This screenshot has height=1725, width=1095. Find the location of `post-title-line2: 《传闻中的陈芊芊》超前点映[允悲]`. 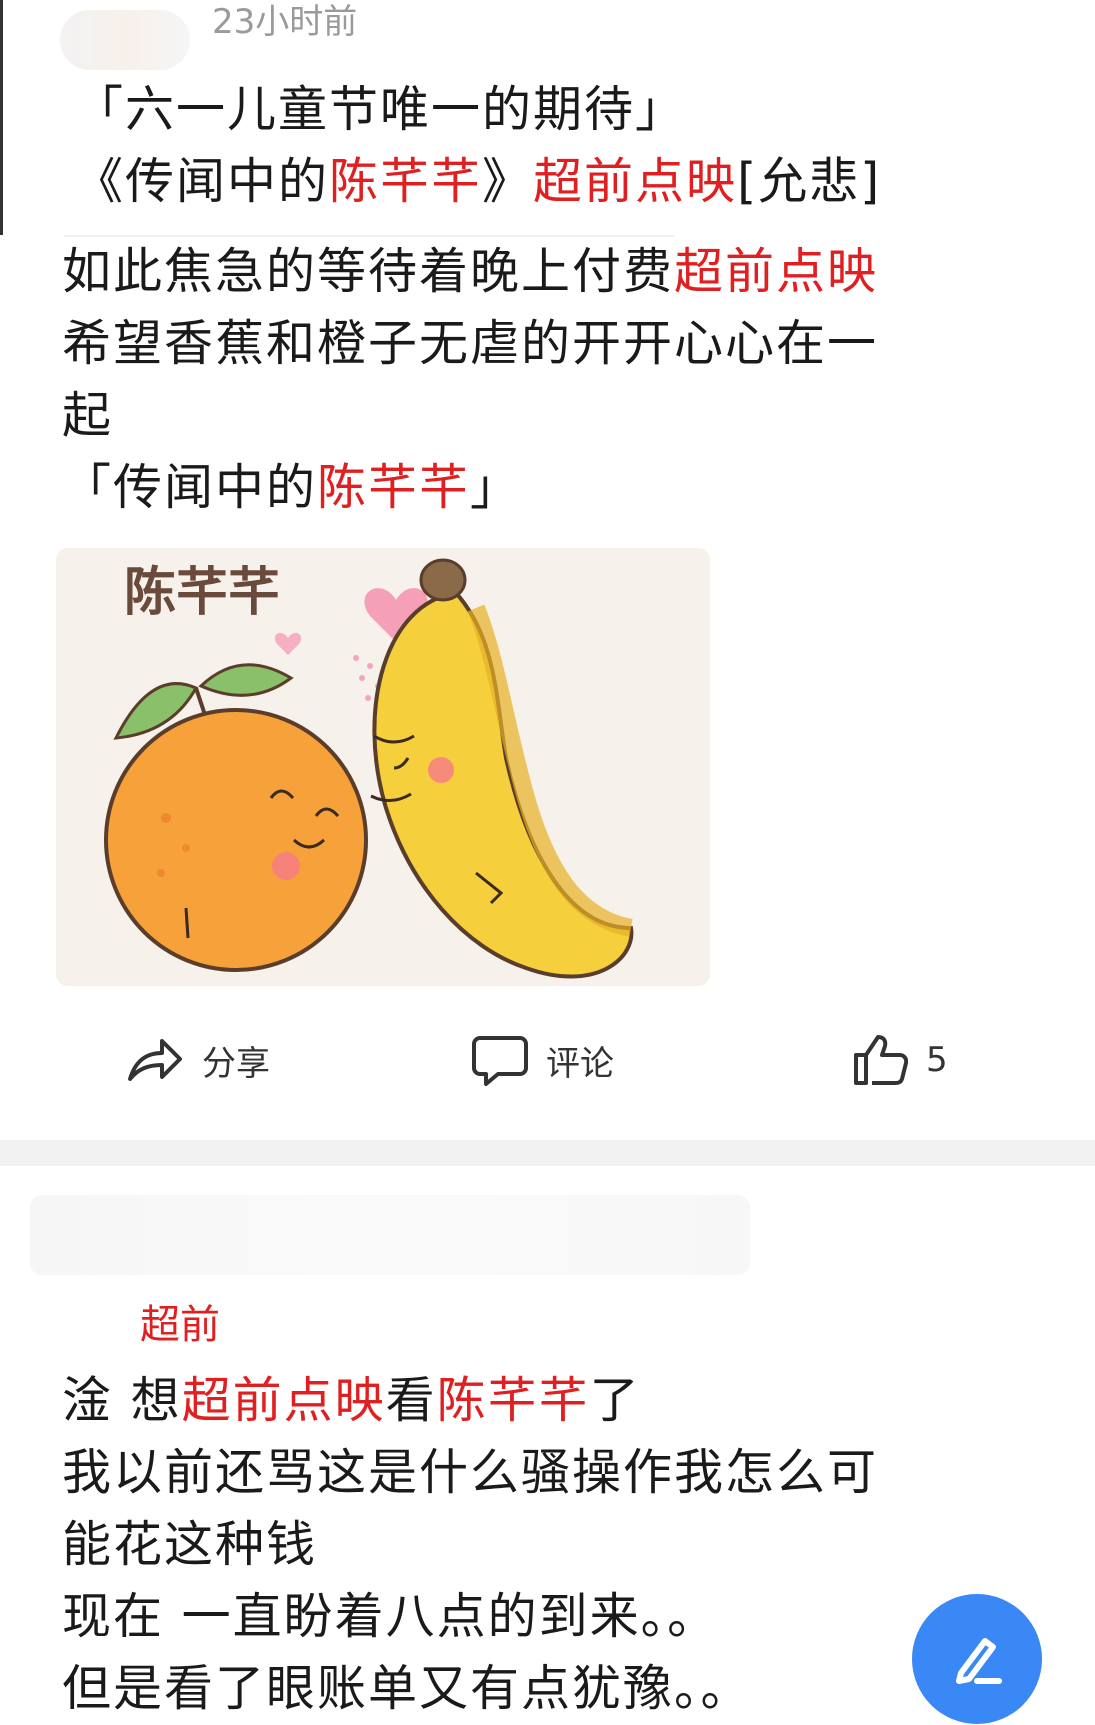

post-title-line2: 《传闻中的陈芊芊》超前点映[允悲] is located at coordinates (477, 182).